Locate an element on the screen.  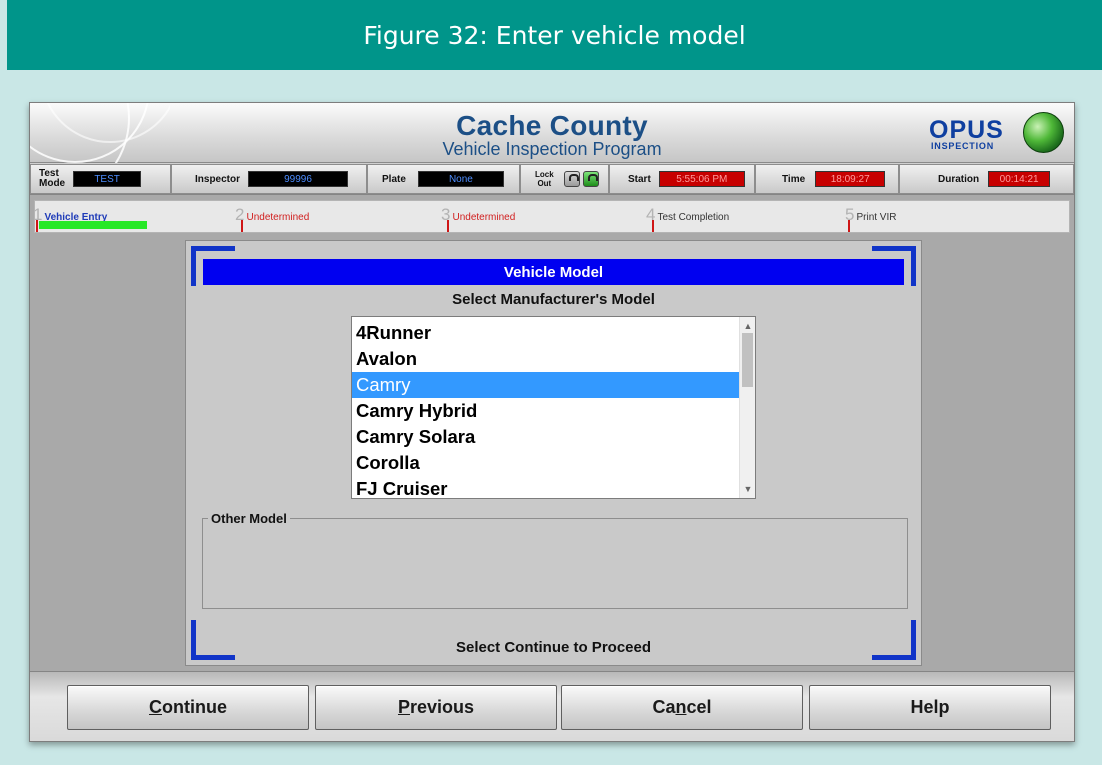
program-title: Cache County is located at coordinates (552, 125).